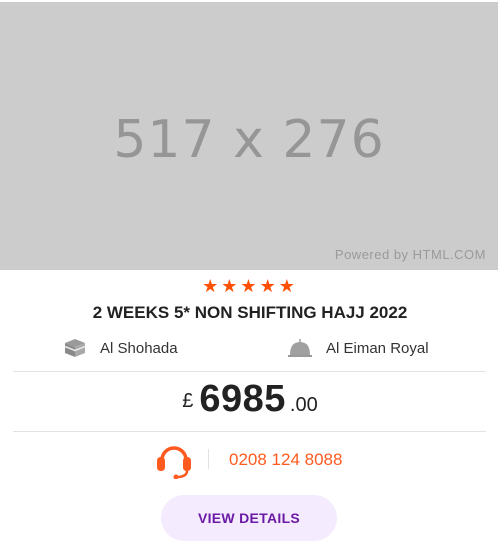 Image resolution: width=500 pixels, height=551 pixels. Describe the element at coordinates (303, 405) in the screenshot. I see `price-decimals: .00` at that location.